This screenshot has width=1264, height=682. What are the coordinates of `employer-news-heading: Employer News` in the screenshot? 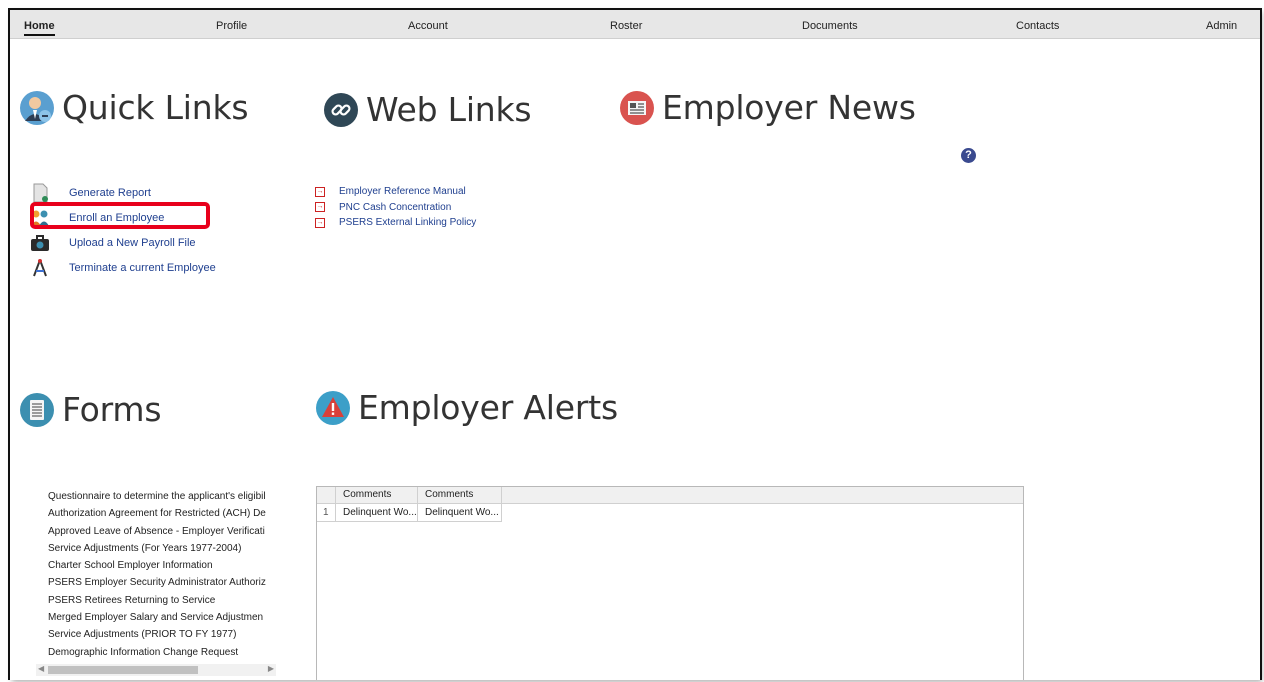 It's located at (768, 107).